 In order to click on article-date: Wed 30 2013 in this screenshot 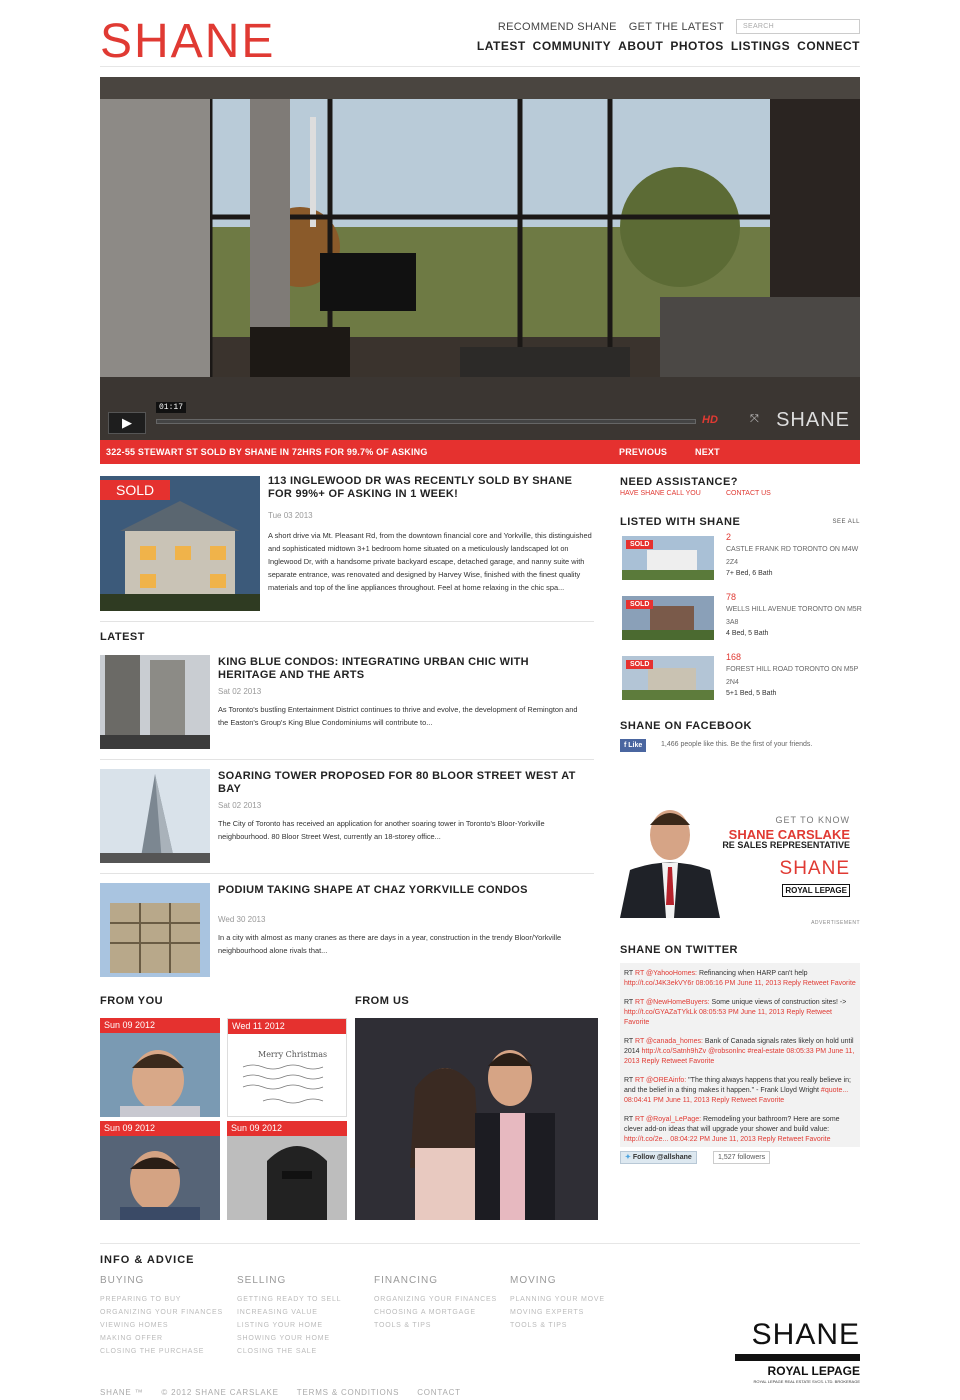, I will do `click(242, 919)`.